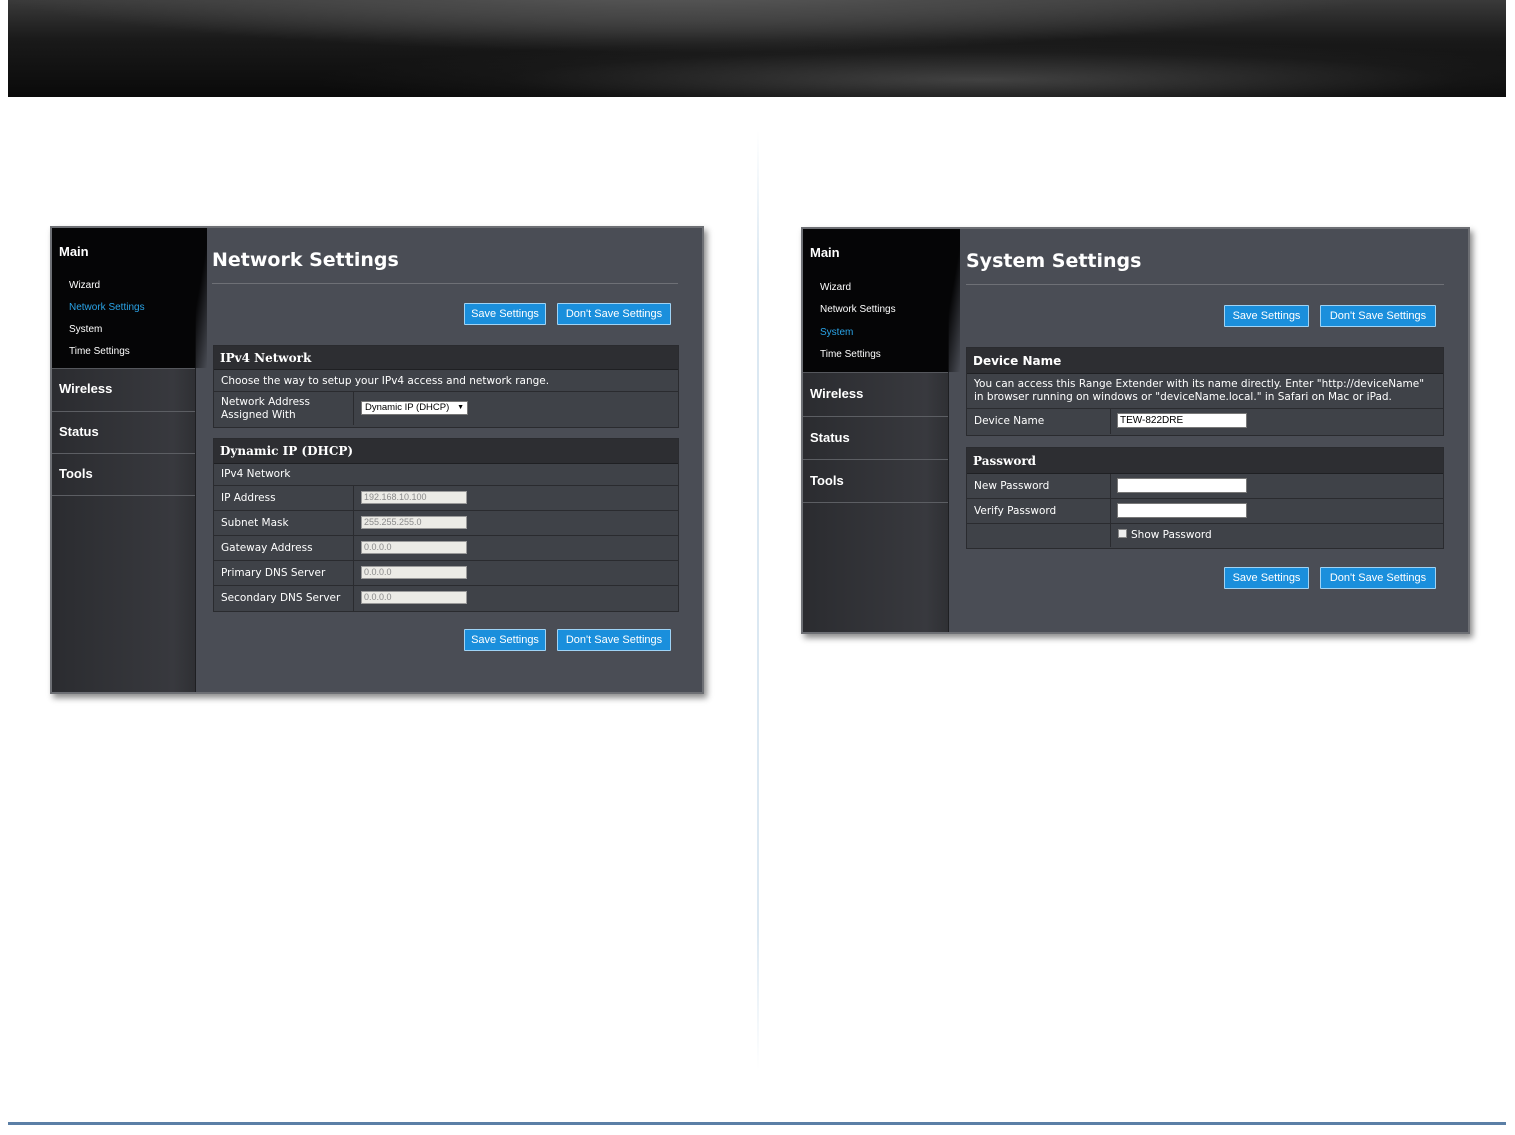  Describe the element at coordinates (1009, 421) in the screenshot. I see `device-name-label: Device Name` at that location.